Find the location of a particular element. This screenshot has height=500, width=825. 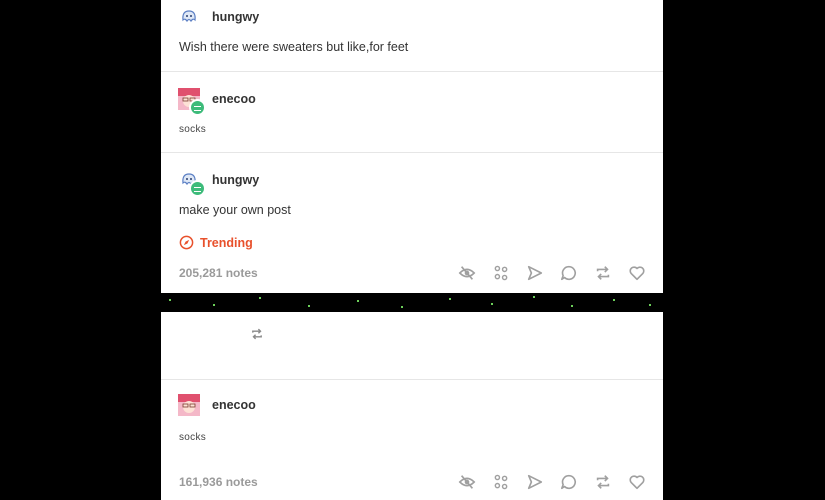

anime-avatar-icon is located at coordinates (189, 405).